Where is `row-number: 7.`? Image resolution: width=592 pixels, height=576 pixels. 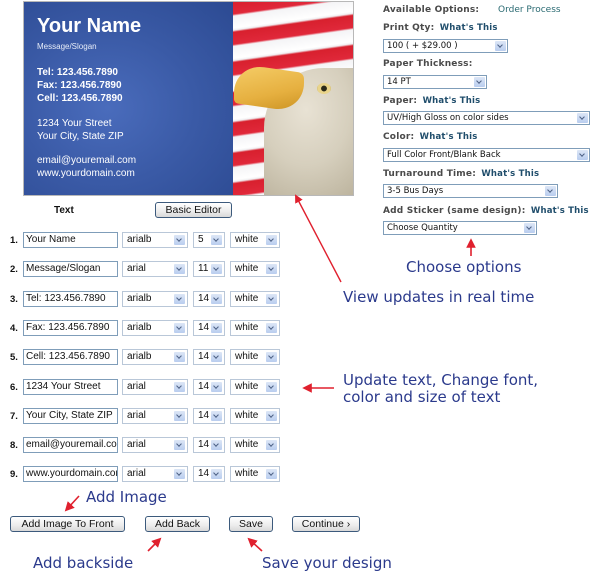 row-number: 7. is located at coordinates (14, 416).